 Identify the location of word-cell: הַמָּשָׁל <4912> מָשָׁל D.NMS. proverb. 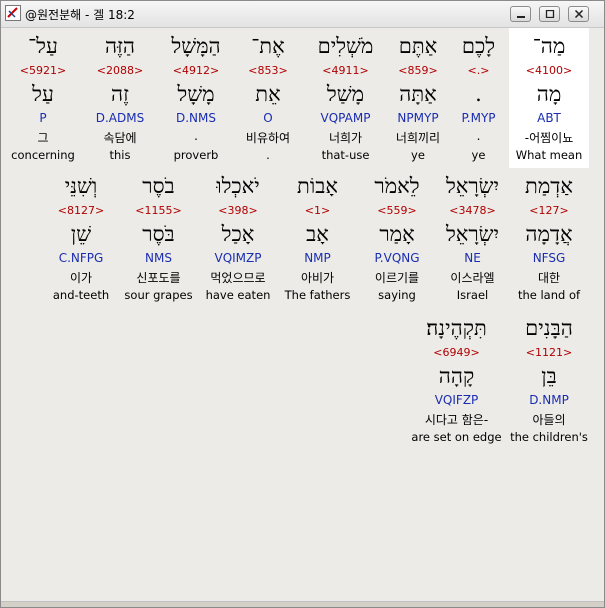
(196, 98).